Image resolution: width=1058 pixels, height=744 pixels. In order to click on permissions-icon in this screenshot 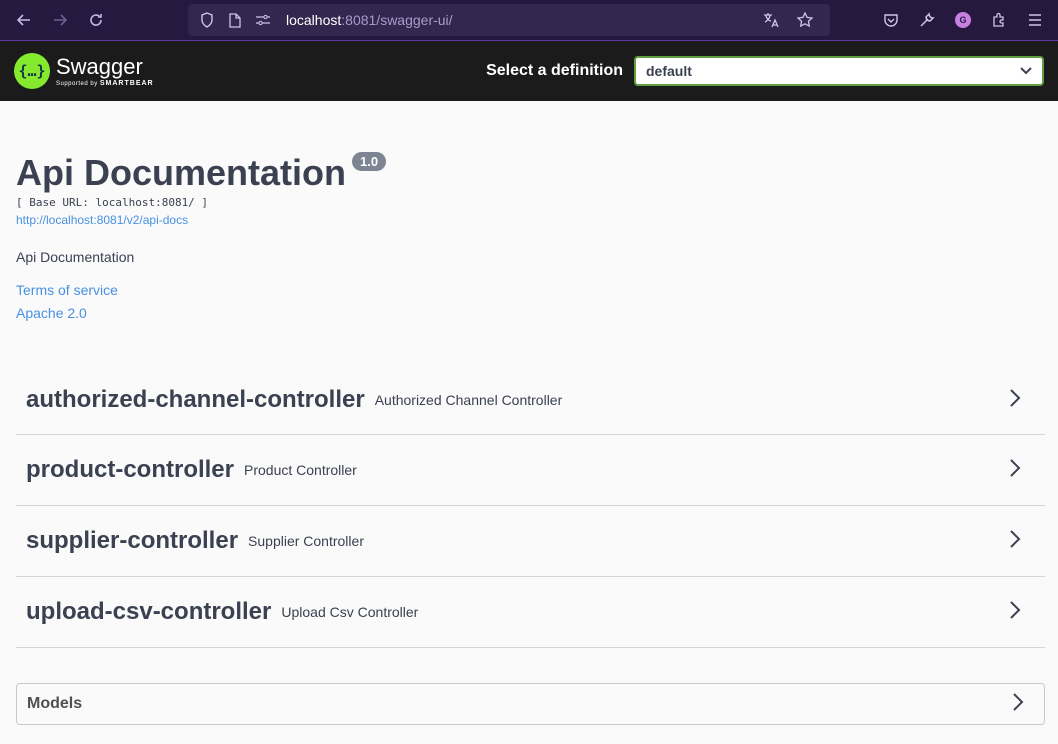, I will do `click(263, 20)`.